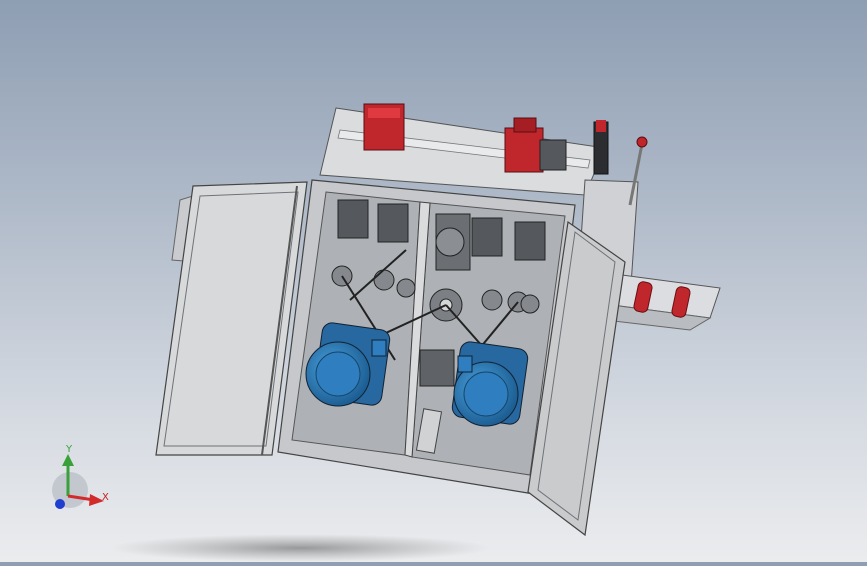 The height and width of the screenshot is (566, 867). Describe the element at coordinates (524, 145) in the screenshot. I see `red-head-right` at that location.